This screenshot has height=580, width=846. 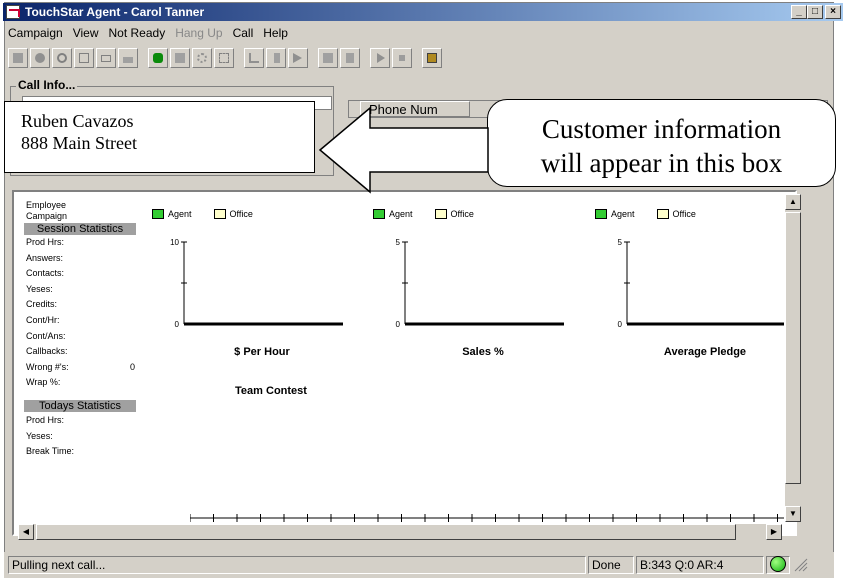 I want to click on settings-icon, so click(x=202, y=58).